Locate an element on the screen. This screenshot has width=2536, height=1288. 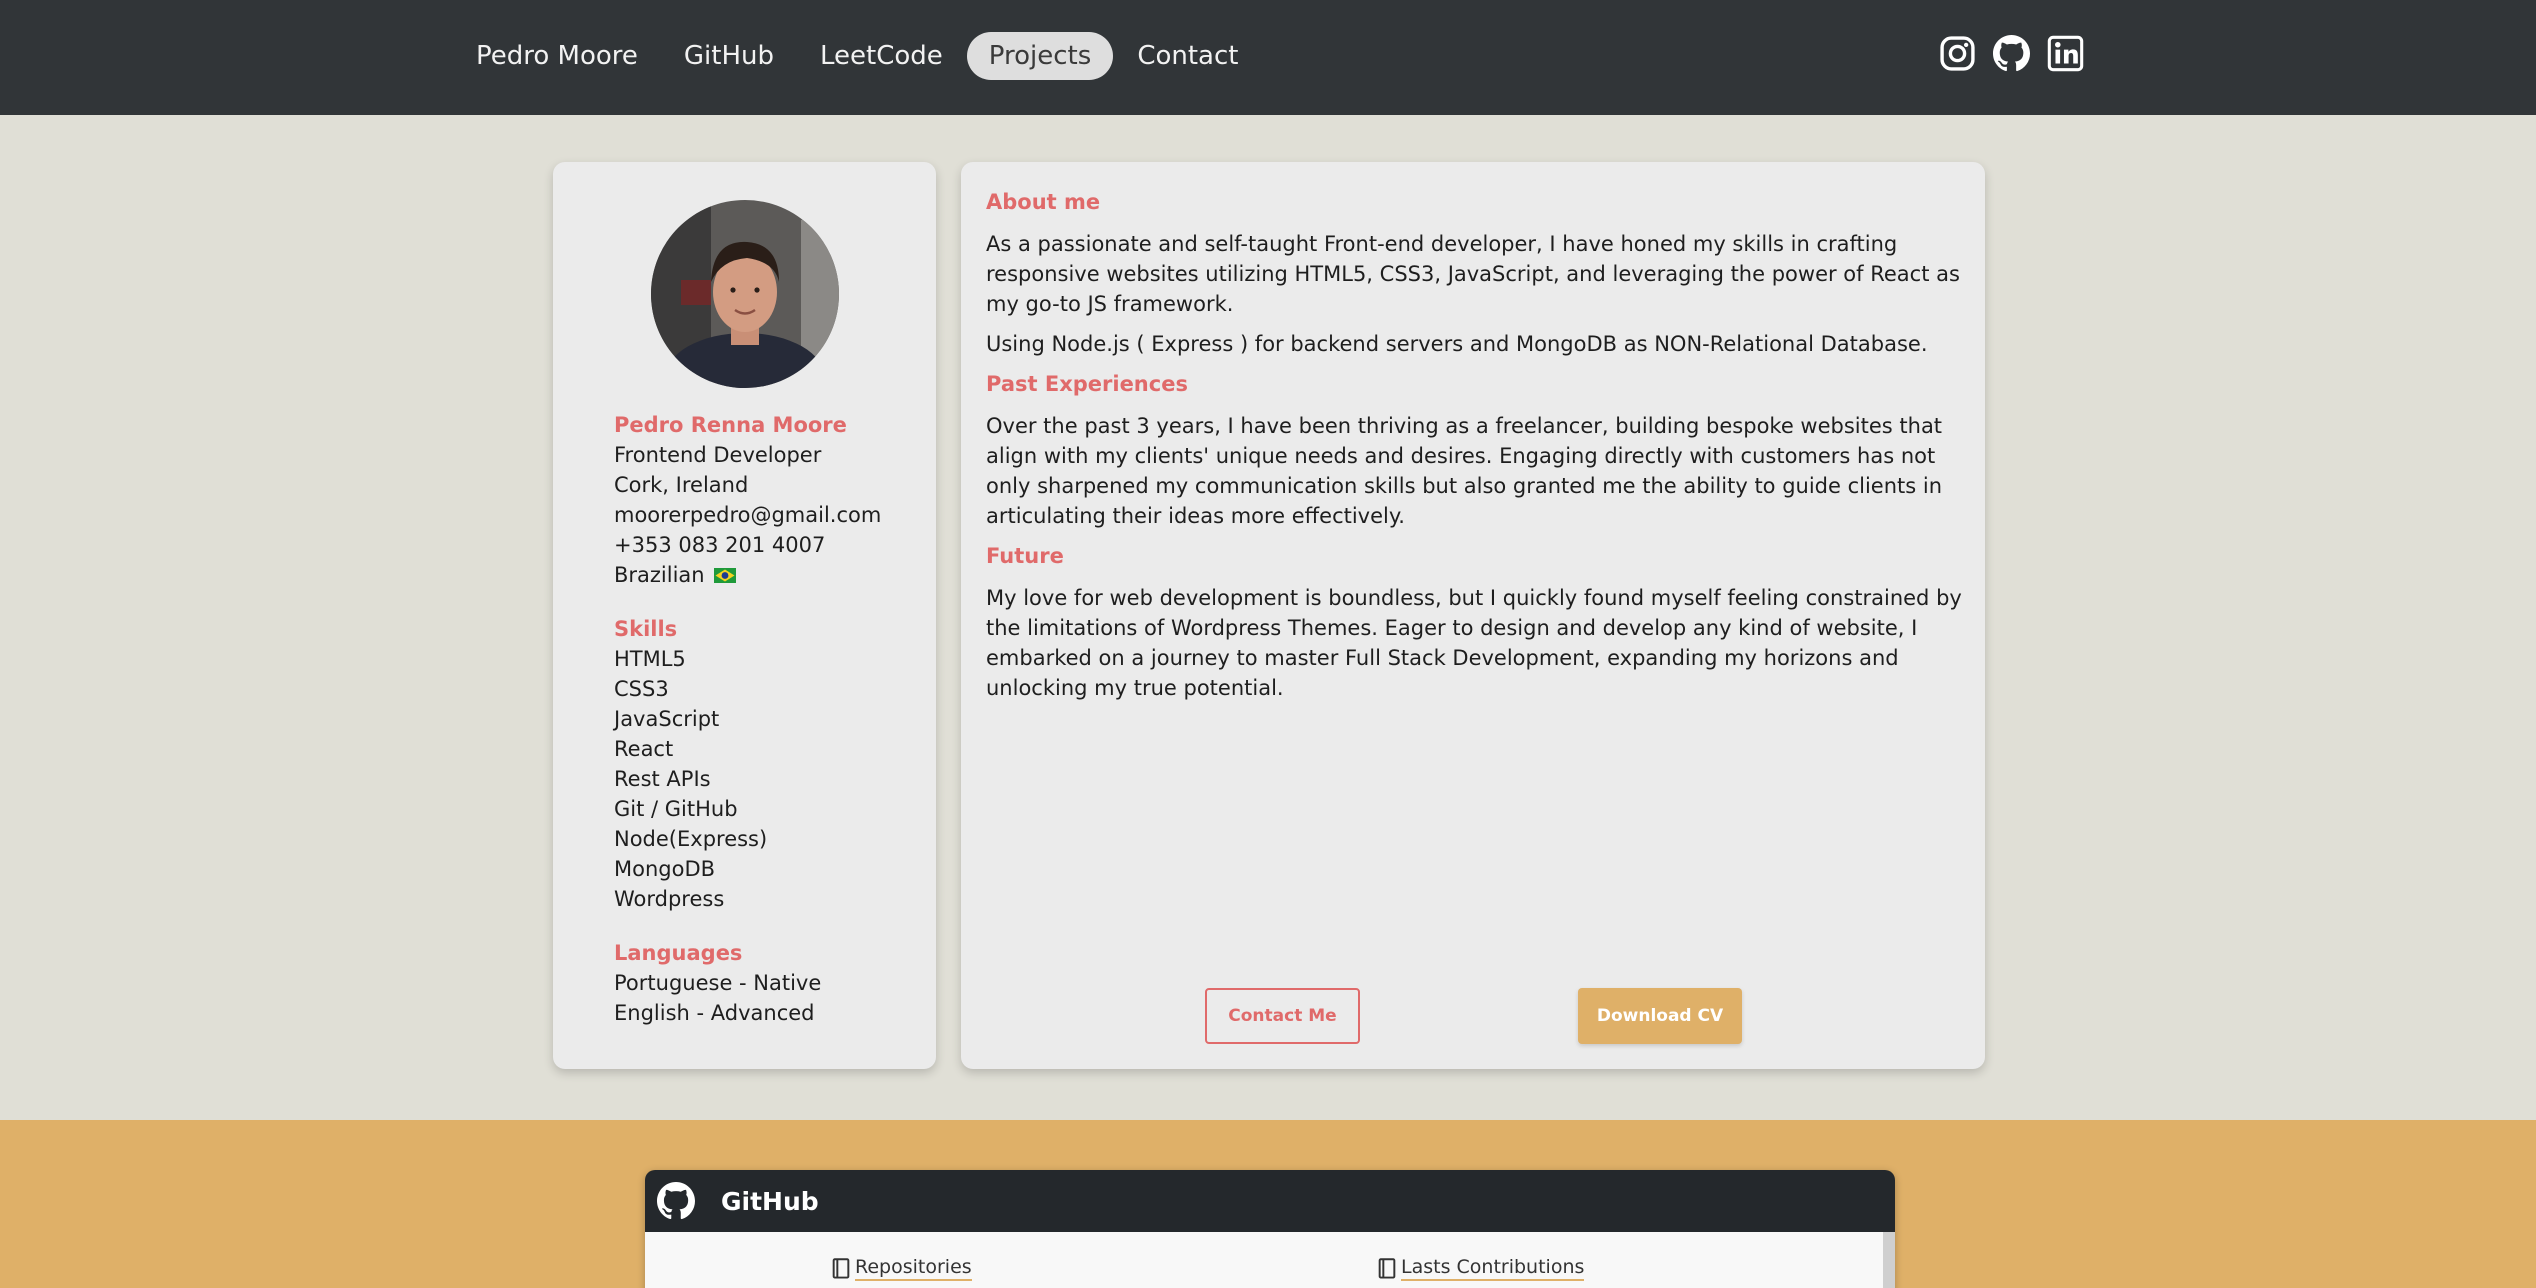
nav-link-github: GitHub is located at coordinates (729, 56).